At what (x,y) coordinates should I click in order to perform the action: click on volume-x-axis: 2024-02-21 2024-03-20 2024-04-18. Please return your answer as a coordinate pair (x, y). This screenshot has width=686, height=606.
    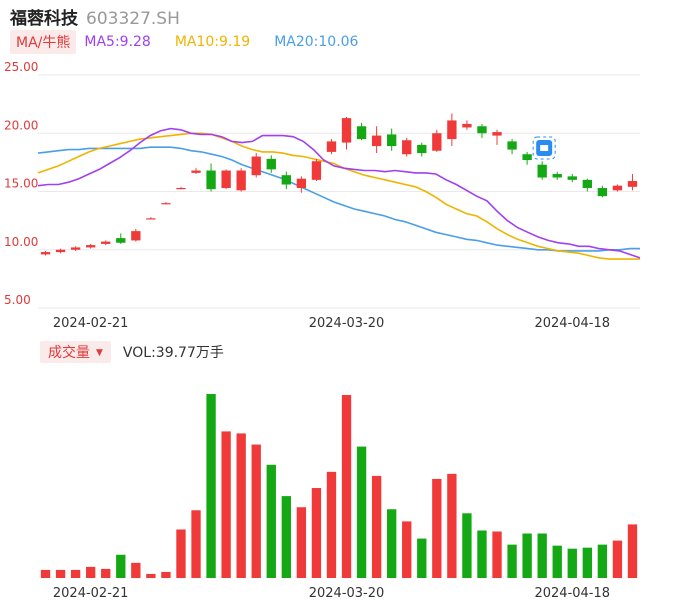
    Looking at the image, I should click on (331, 593).